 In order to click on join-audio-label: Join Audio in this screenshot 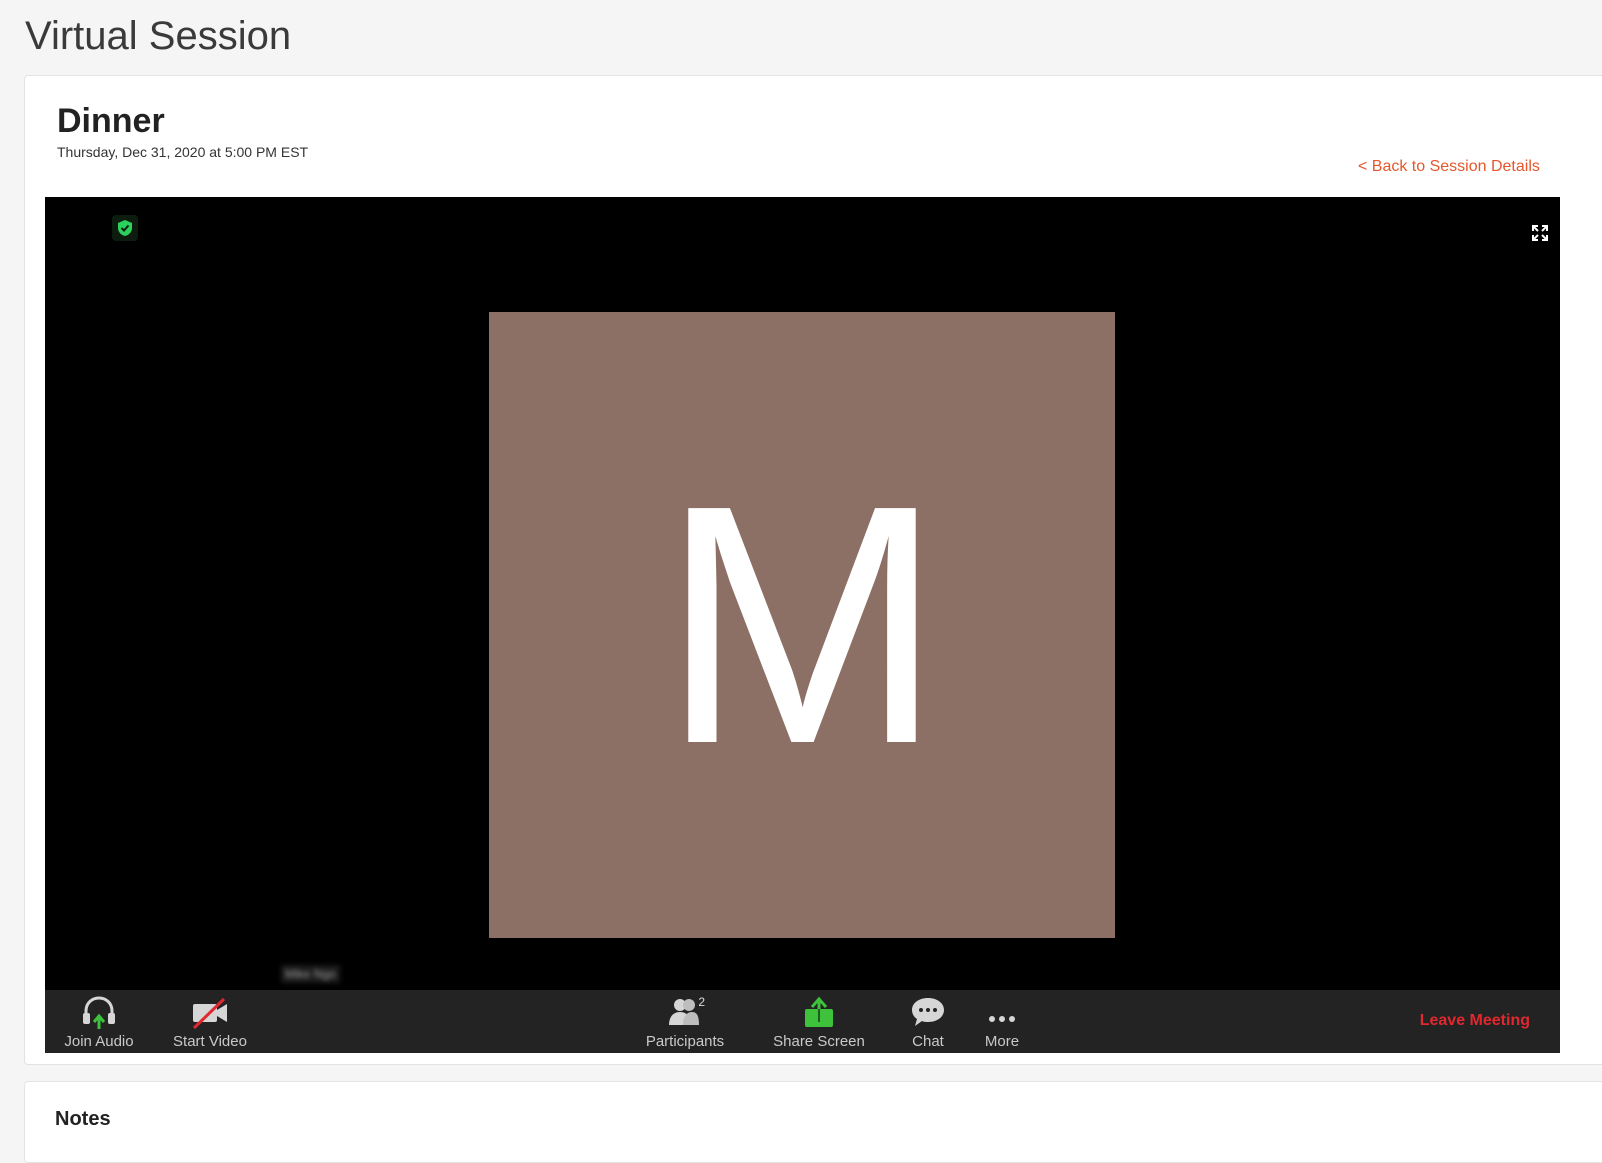, I will do `click(99, 1041)`.